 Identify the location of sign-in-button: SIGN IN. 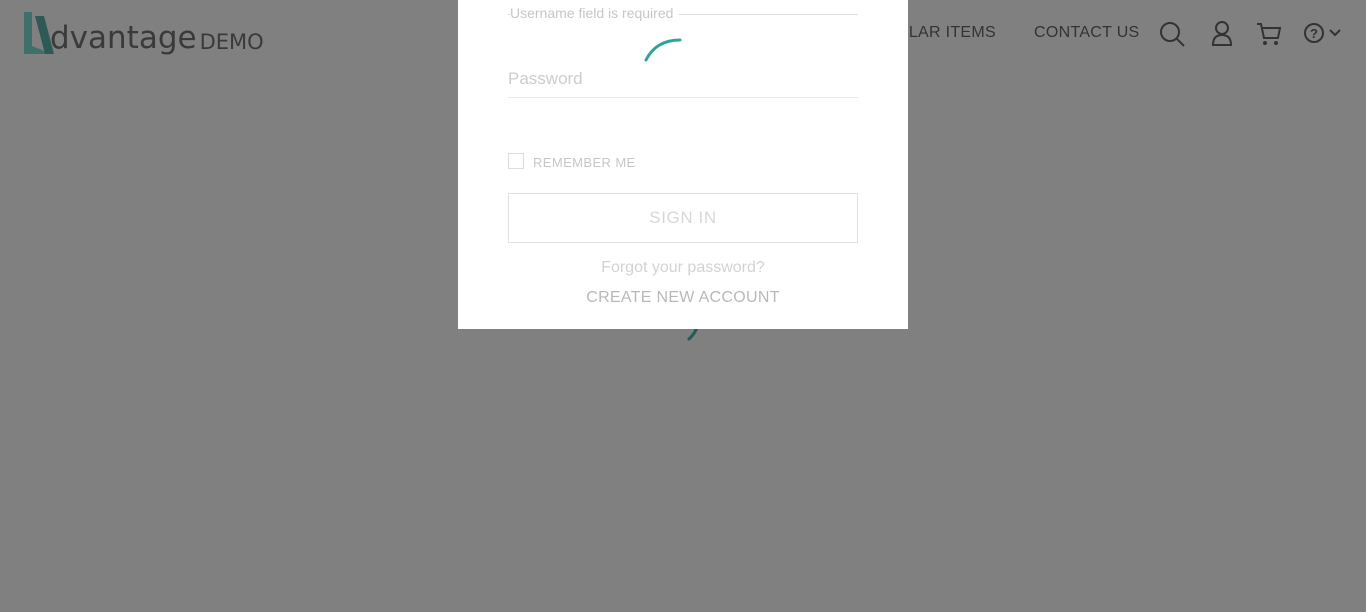
(683, 218).